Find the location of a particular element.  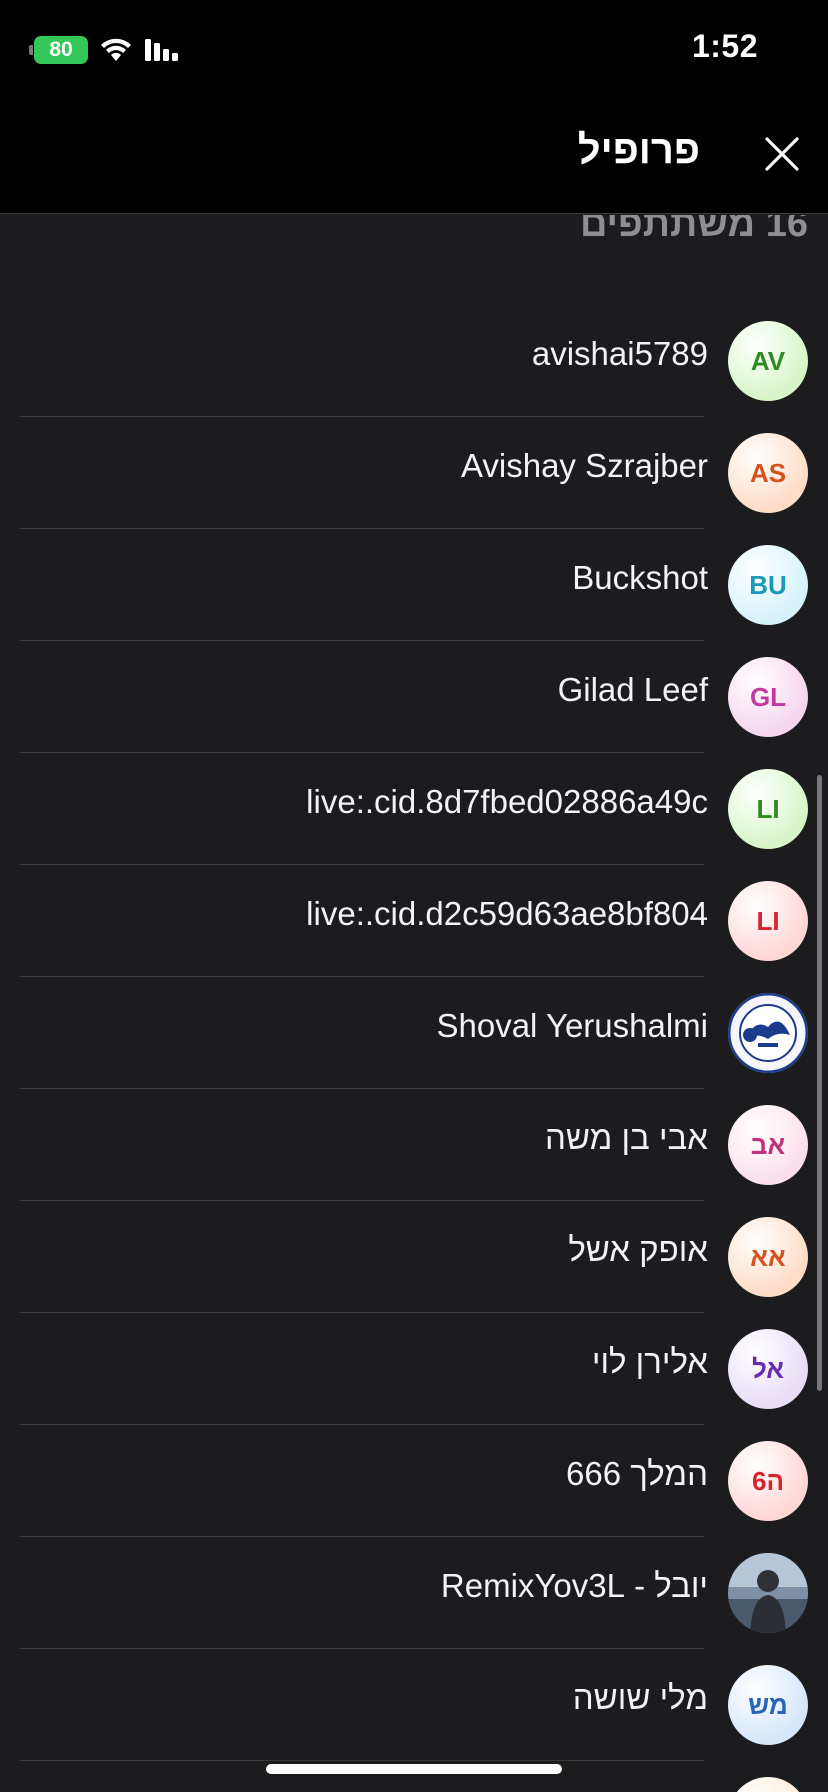

participant-row: ה6 המלך 666 is located at coordinates (414, 1481).